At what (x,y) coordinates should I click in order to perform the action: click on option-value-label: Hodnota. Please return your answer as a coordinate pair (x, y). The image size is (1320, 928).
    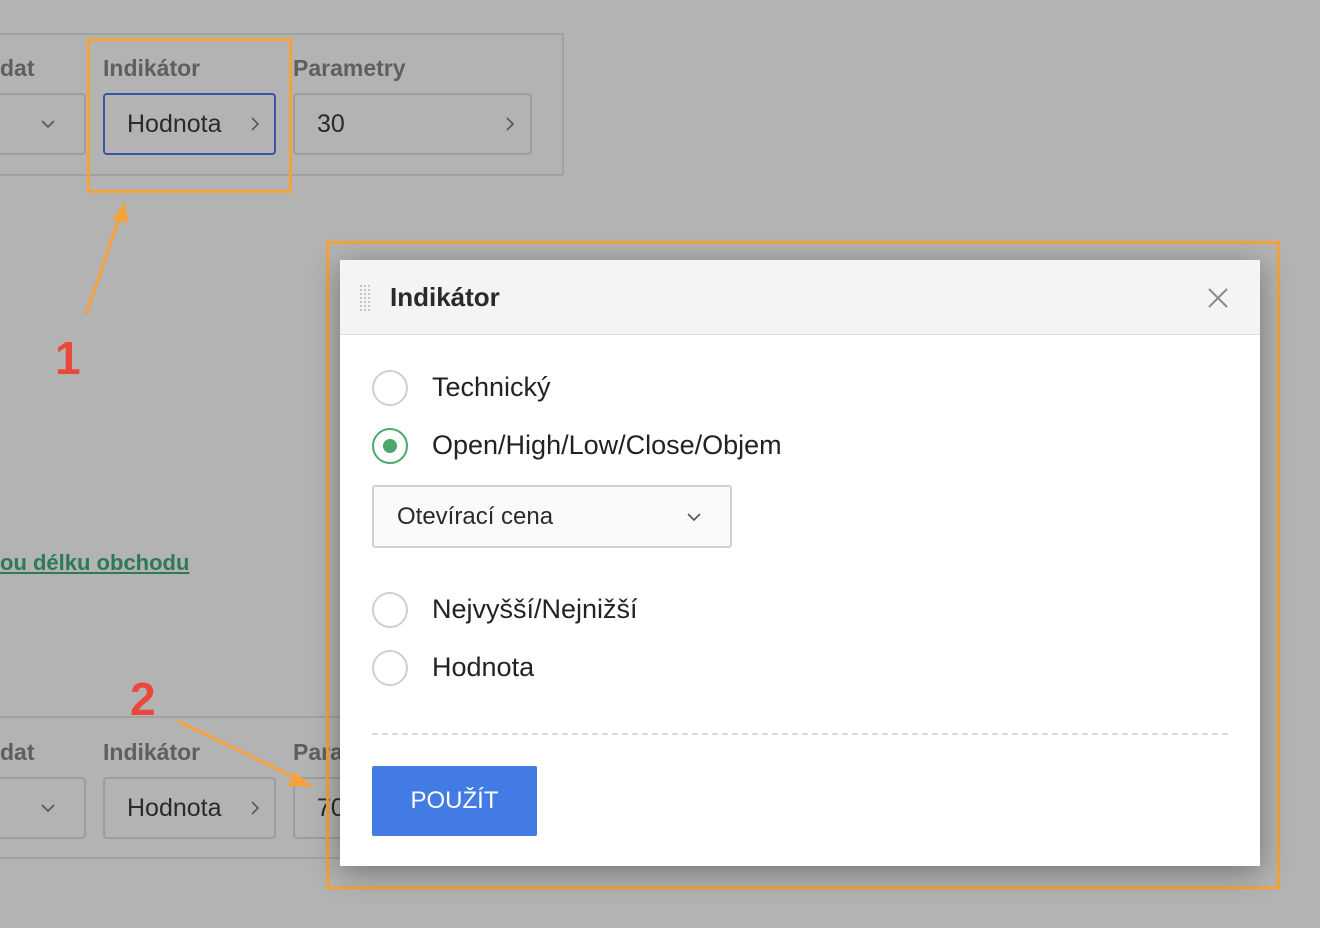
    Looking at the image, I should click on (483, 667).